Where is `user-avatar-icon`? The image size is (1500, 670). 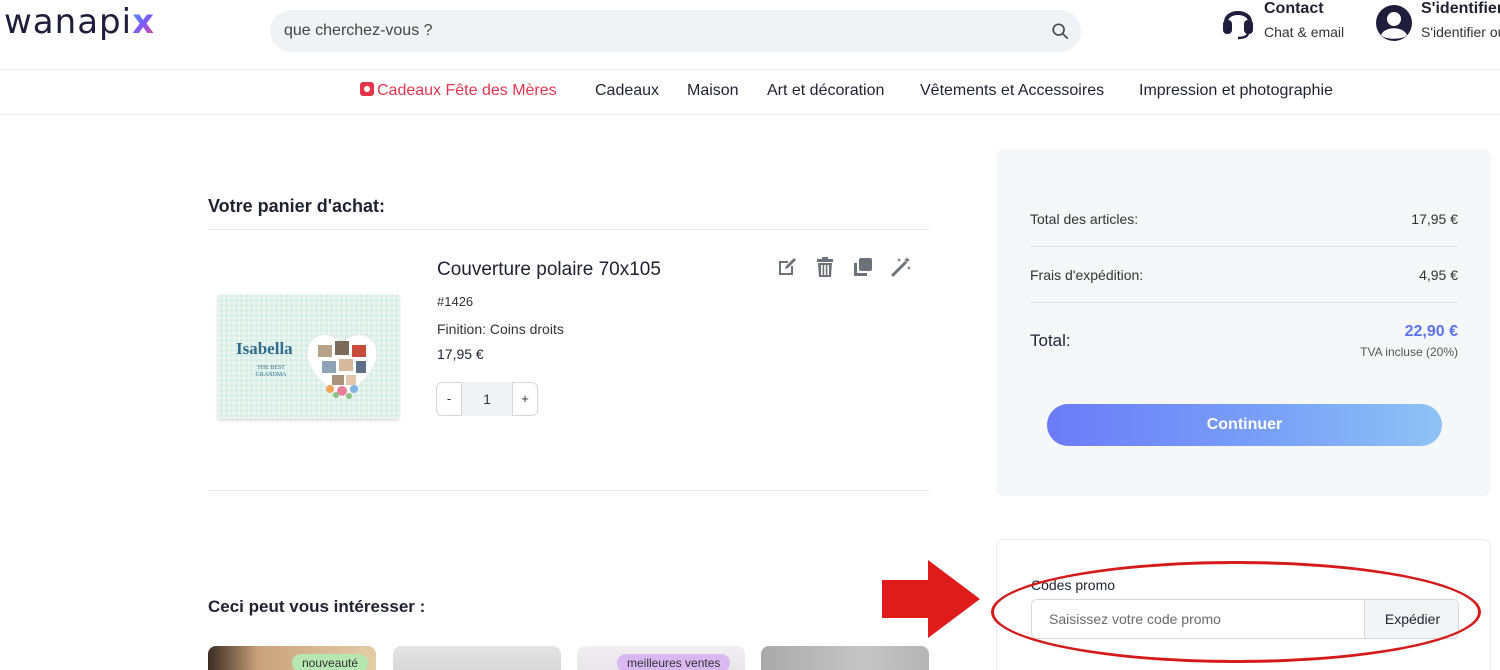 user-avatar-icon is located at coordinates (1394, 23).